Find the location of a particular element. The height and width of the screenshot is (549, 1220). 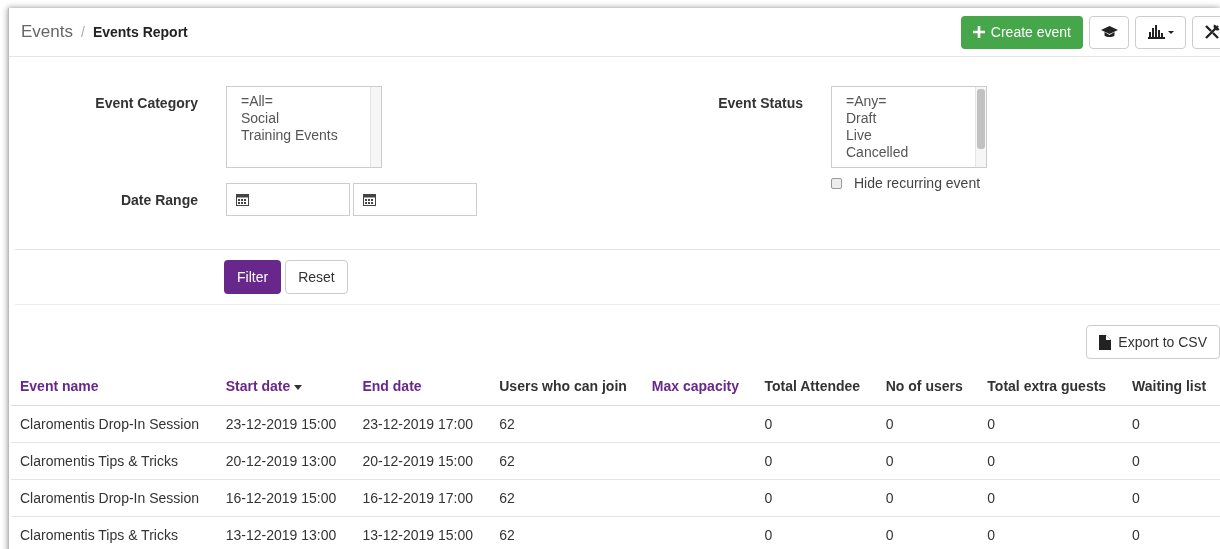

sortable-column-header: Start date is located at coordinates (264, 386).